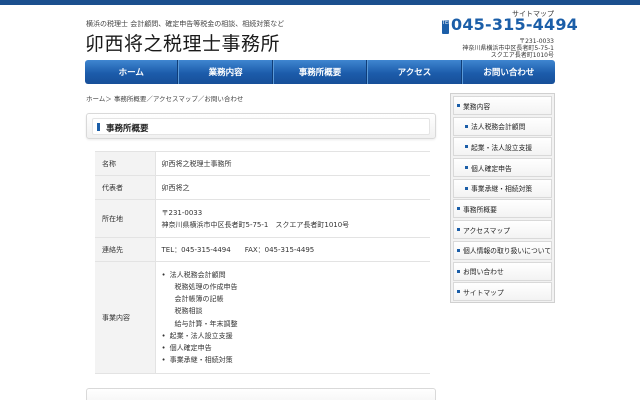 The width and height of the screenshot is (640, 400). Describe the element at coordinates (296, 360) in the screenshot. I see `list-item: 事業承継・相続対策` at that location.